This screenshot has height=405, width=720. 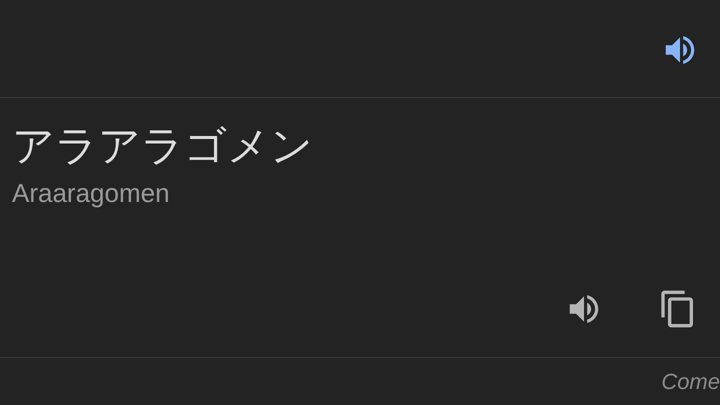 What do you see at coordinates (162, 146) in the screenshot?
I see `translation-text: アラアラゴメン` at bounding box center [162, 146].